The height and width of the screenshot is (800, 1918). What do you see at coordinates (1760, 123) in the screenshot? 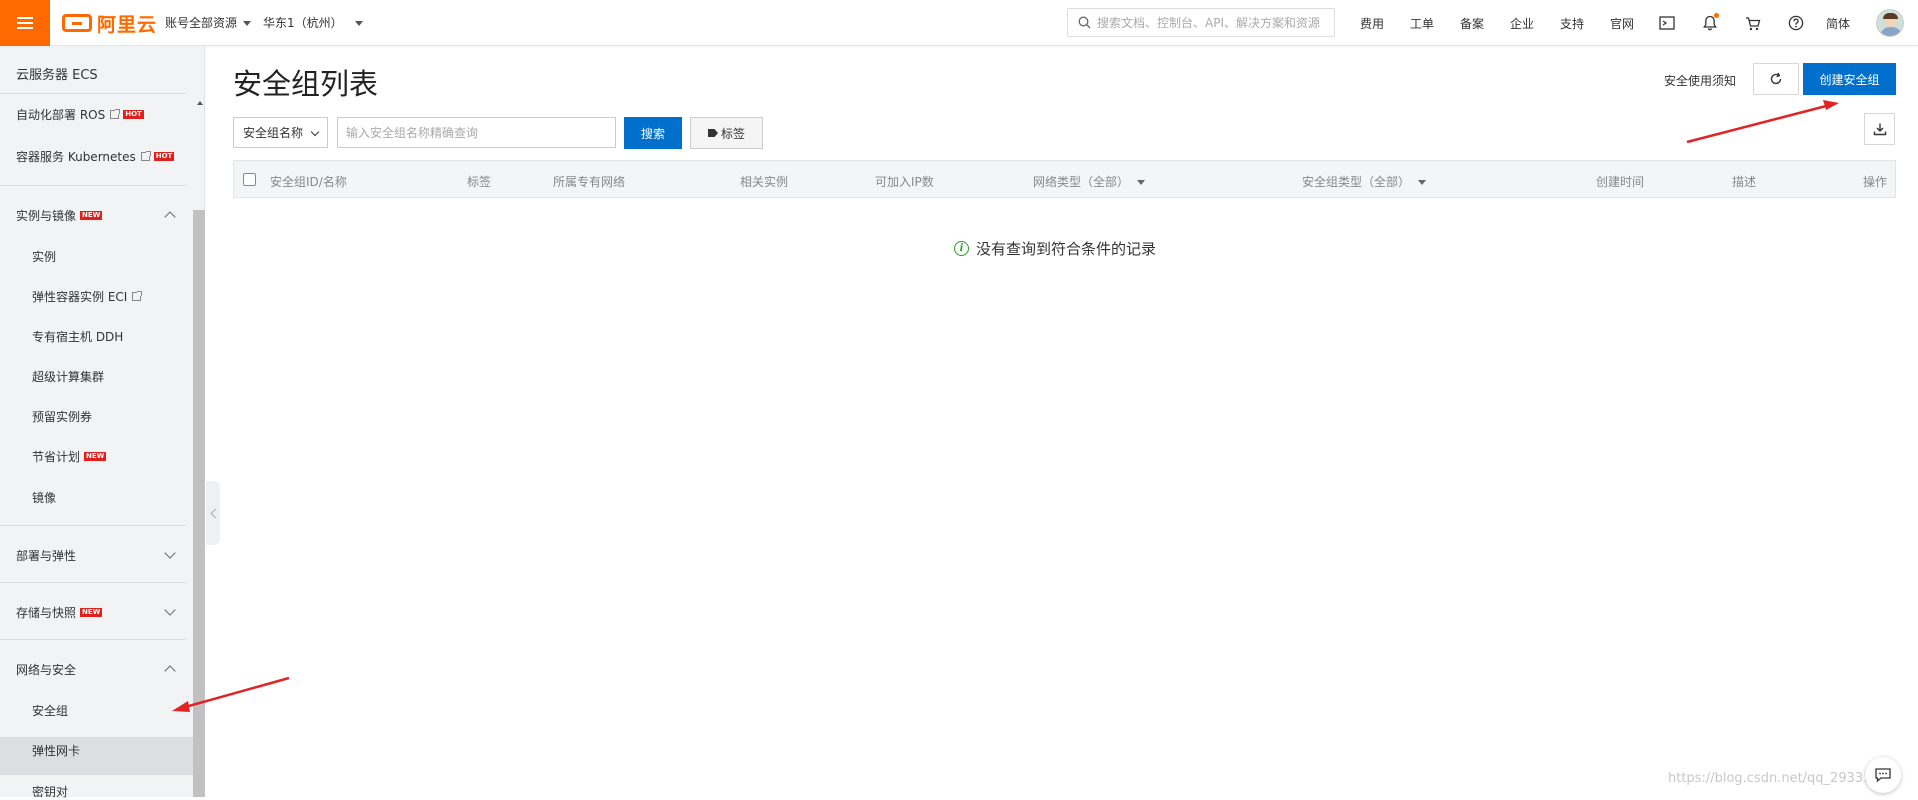
I see `annotation-arrow-create` at bounding box center [1760, 123].